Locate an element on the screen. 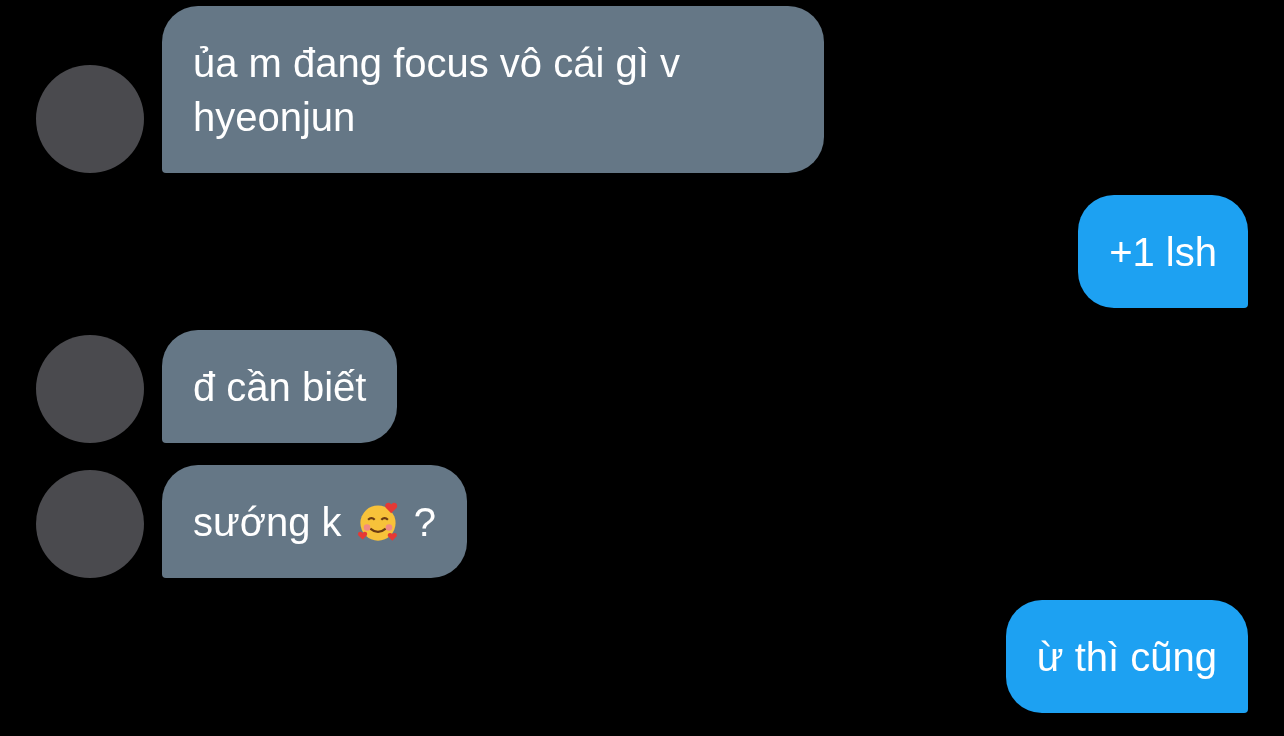 The image size is (1284, 736). message-text: ? is located at coordinates (424, 522).